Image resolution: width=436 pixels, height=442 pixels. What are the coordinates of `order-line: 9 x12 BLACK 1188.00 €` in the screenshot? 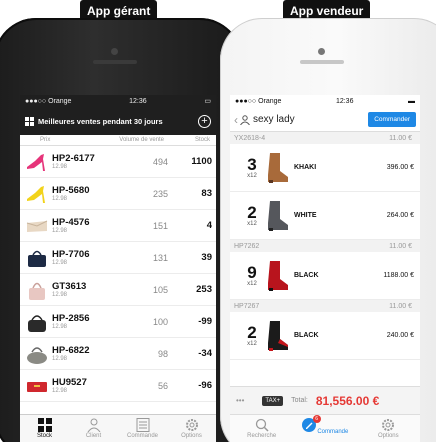 It's located at (325, 276).